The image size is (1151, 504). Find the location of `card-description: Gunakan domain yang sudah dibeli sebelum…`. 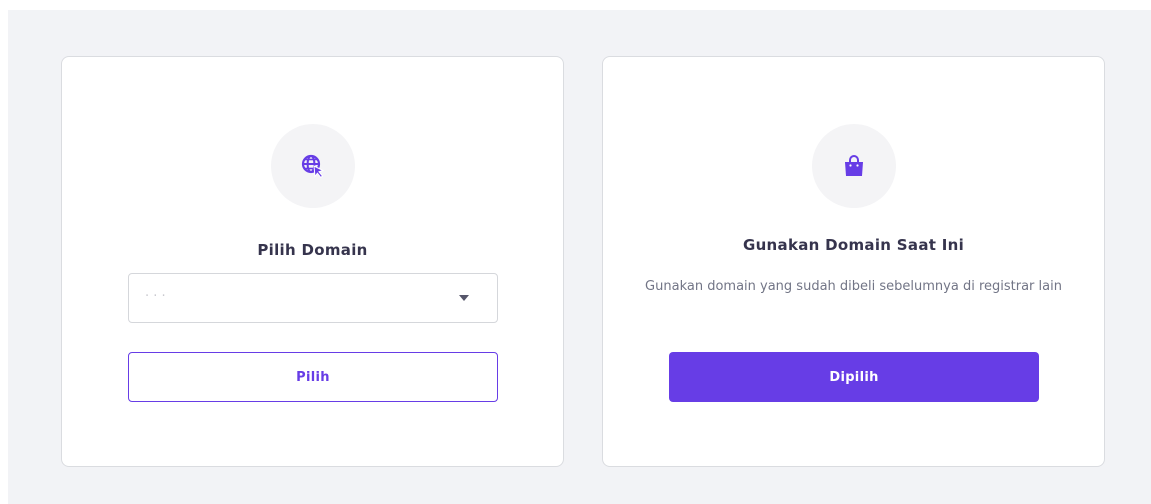

card-description: Gunakan domain yang sudah dibeli sebelum… is located at coordinates (853, 286).